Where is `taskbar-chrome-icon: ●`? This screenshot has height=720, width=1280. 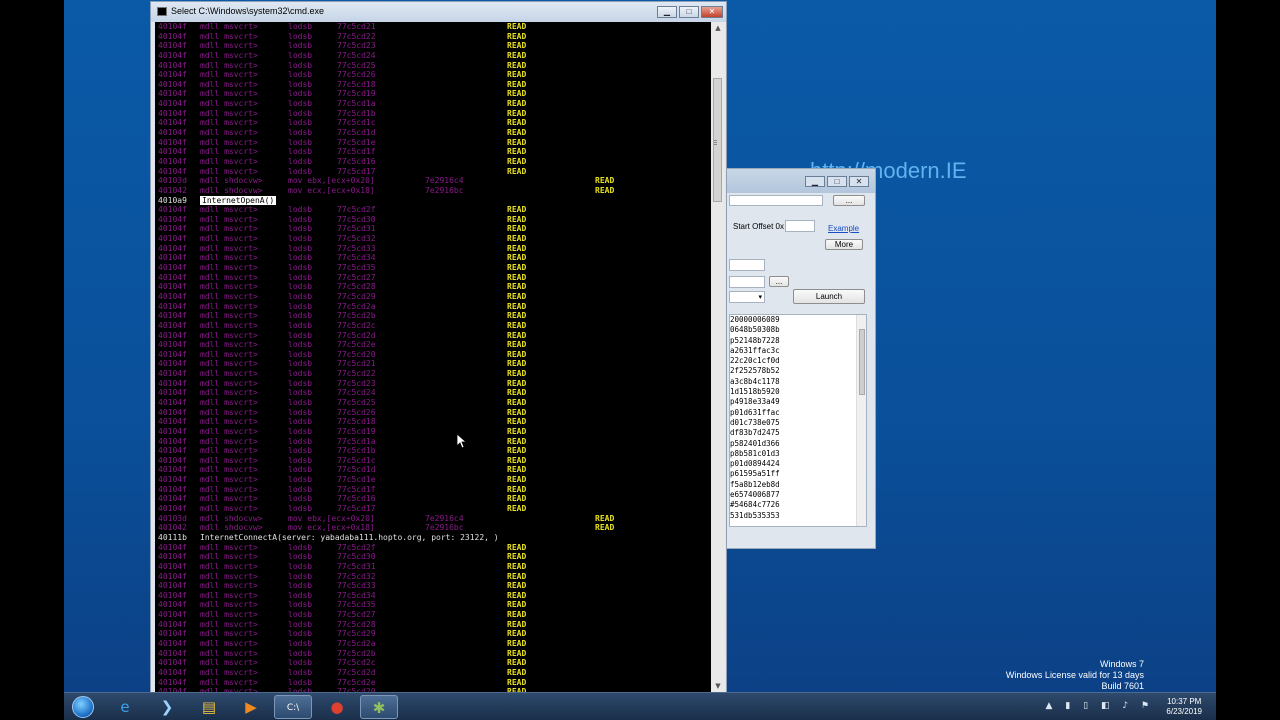 taskbar-chrome-icon: ● is located at coordinates (337, 707).